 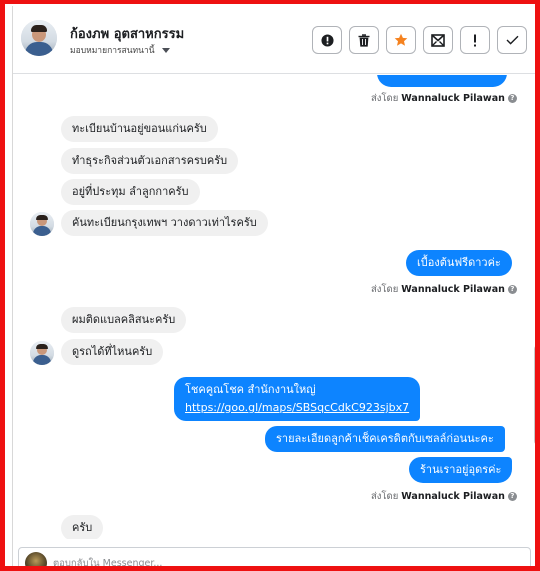 I want to click on message-bubble-incoming: ดูรถได้ที่ไหนครับ, so click(x=112, y=352).